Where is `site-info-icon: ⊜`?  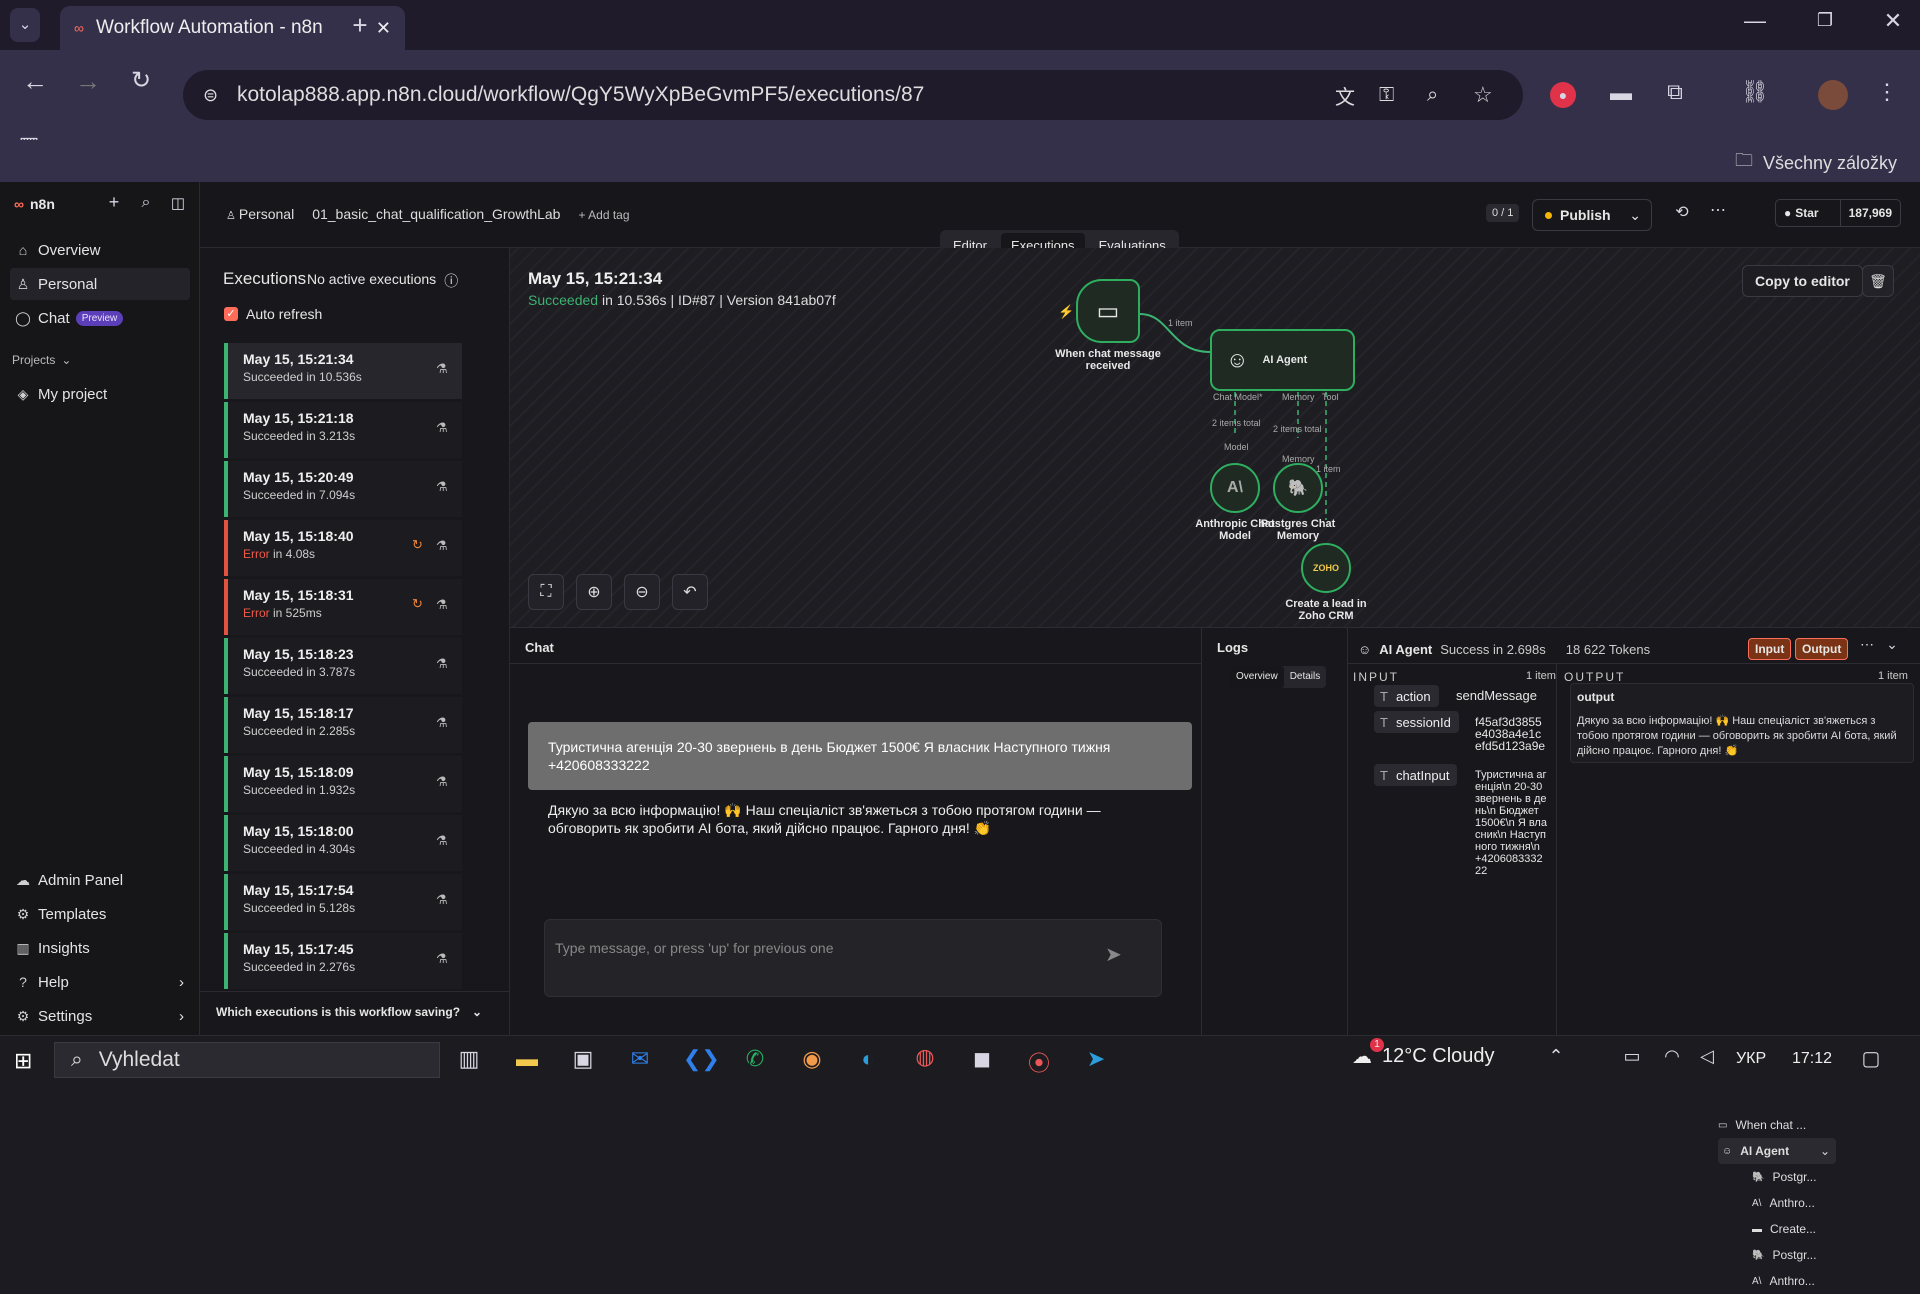
site-info-icon: ⊜ is located at coordinates (210, 95).